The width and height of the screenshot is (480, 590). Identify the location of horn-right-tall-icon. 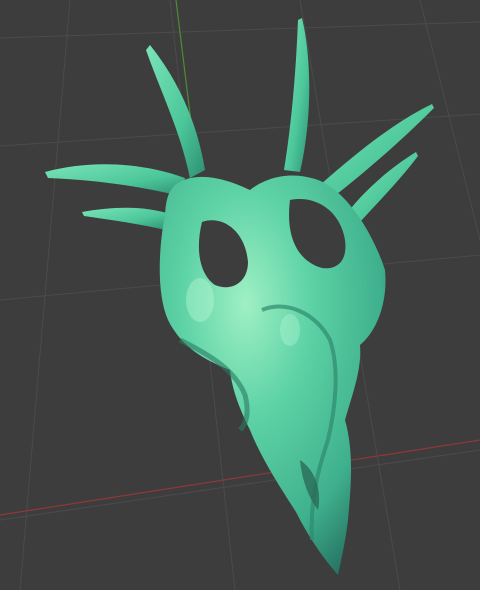
(297, 95).